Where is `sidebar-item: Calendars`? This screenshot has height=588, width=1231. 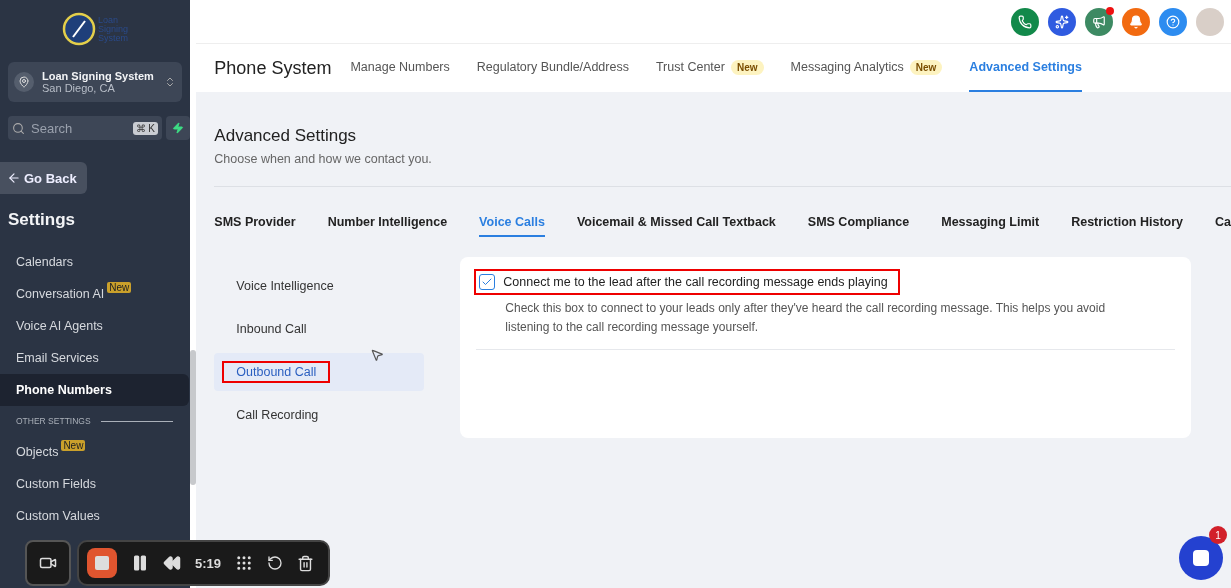 sidebar-item: Calendars is located at coordinates (94, 262).